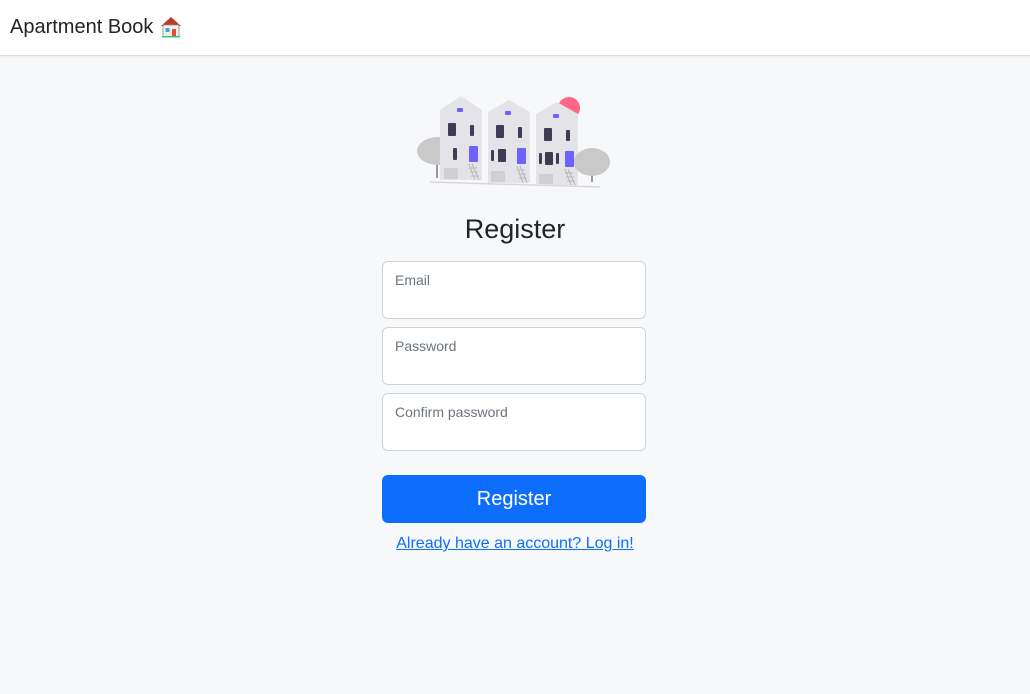 This screenshot has height=694, width=1030. I want to click on brand-link: Apartment Book, so click(96, 27).